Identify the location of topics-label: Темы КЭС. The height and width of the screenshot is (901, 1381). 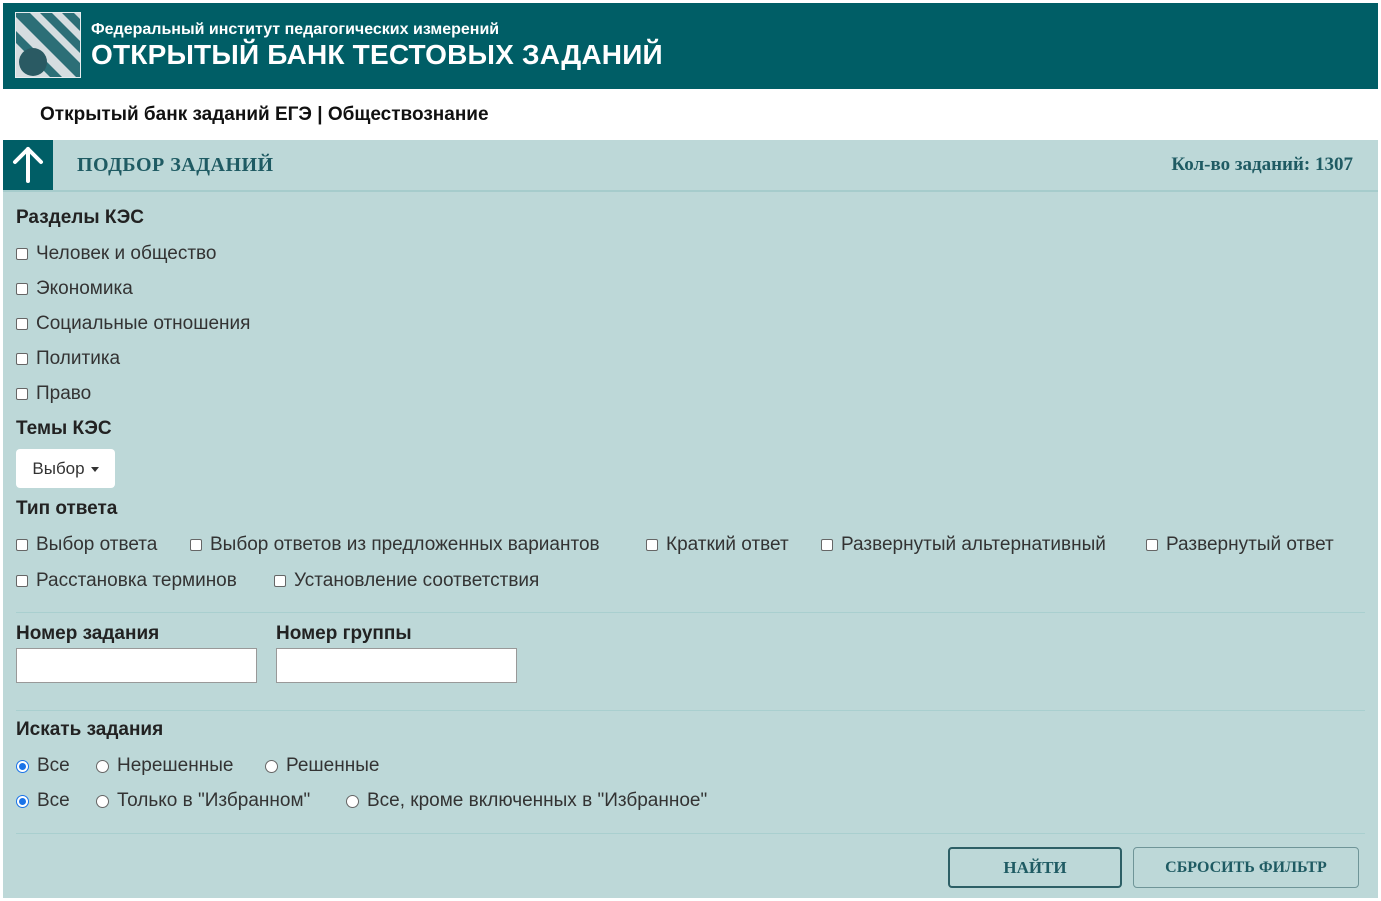
(64, 428).